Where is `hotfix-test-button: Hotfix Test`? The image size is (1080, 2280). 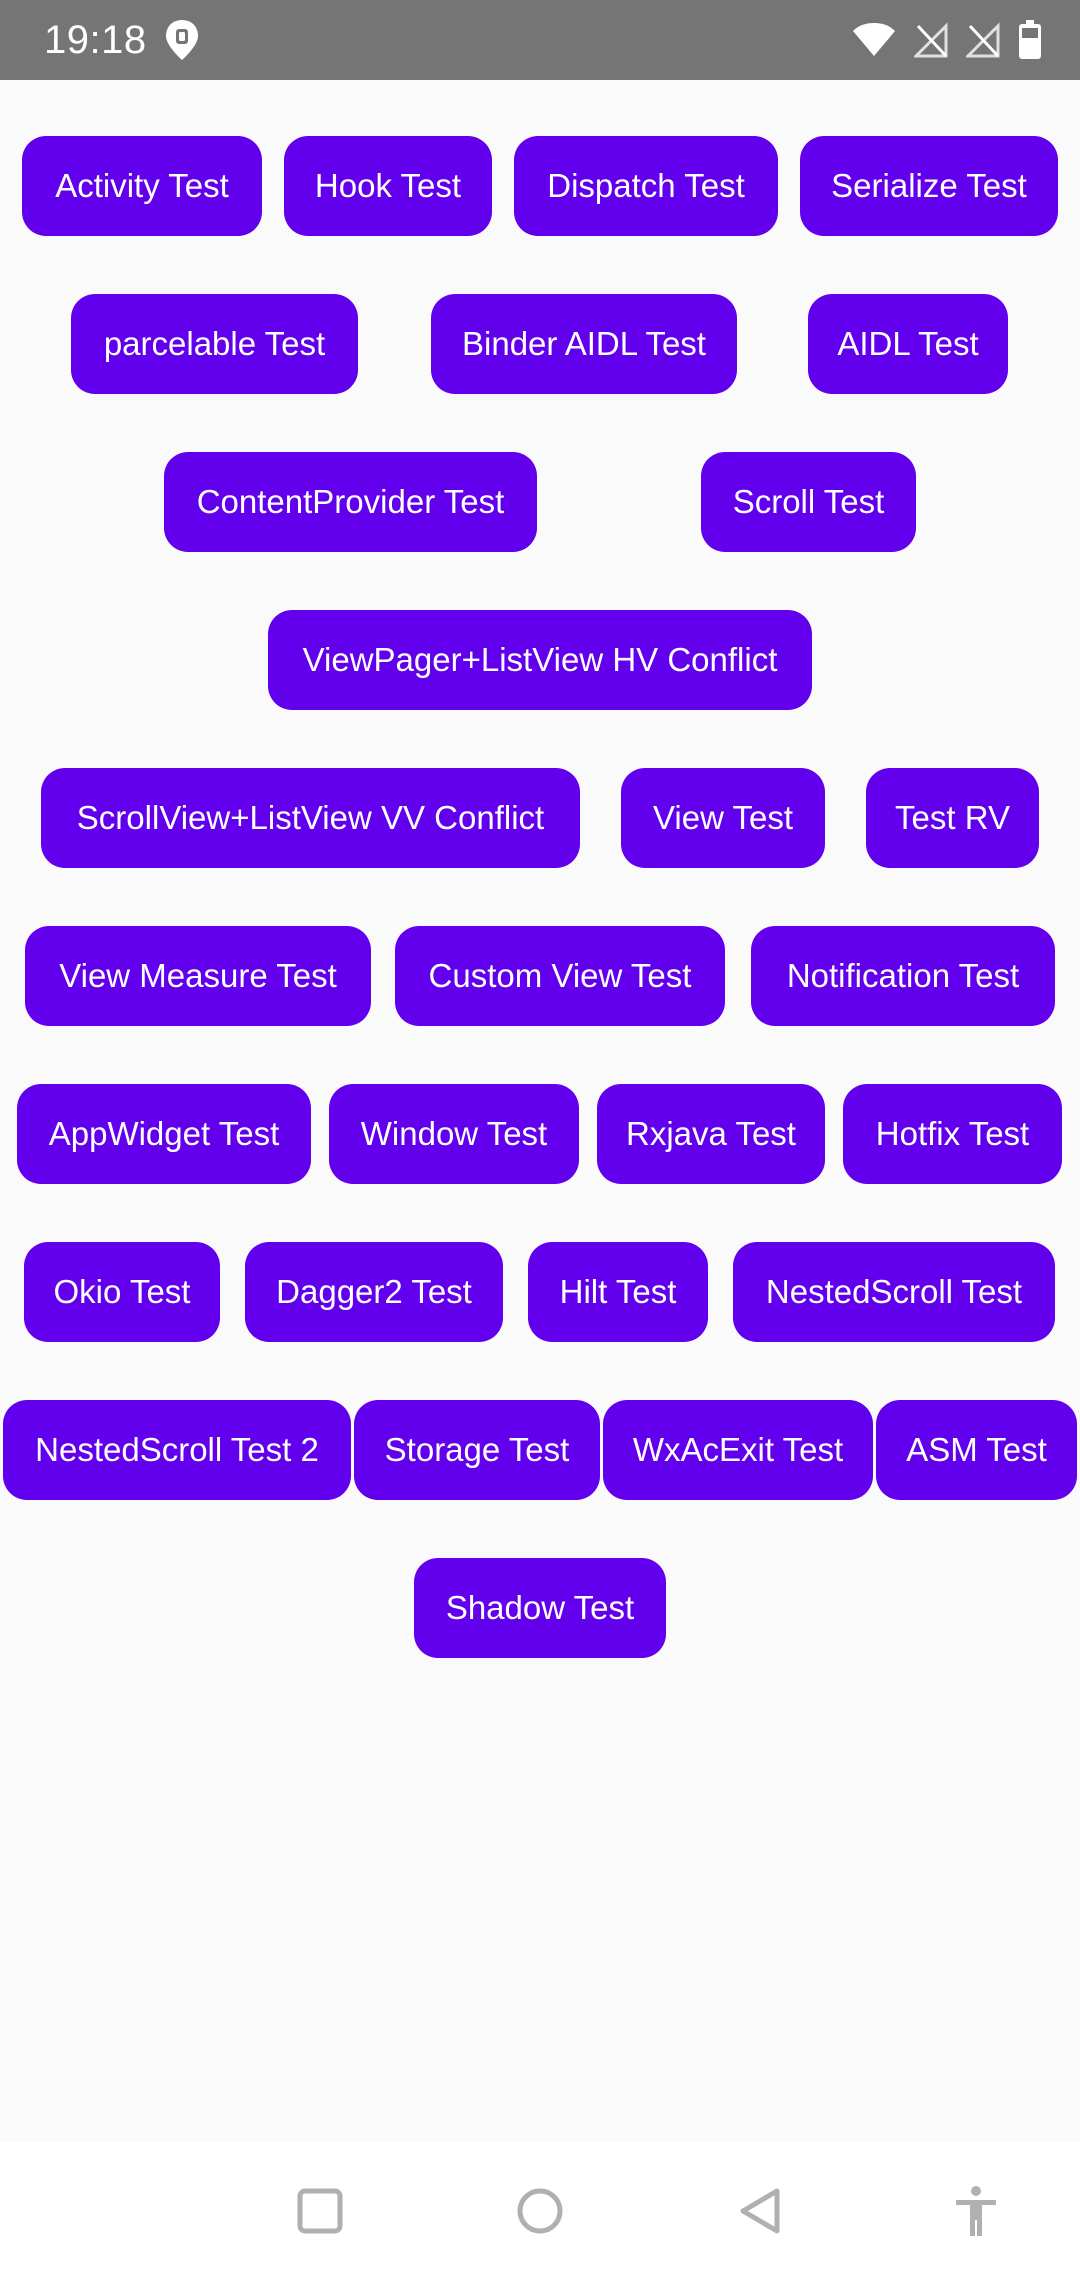
hotfix-test-button: Hotfix Test is located at coordinates (952, 1134).